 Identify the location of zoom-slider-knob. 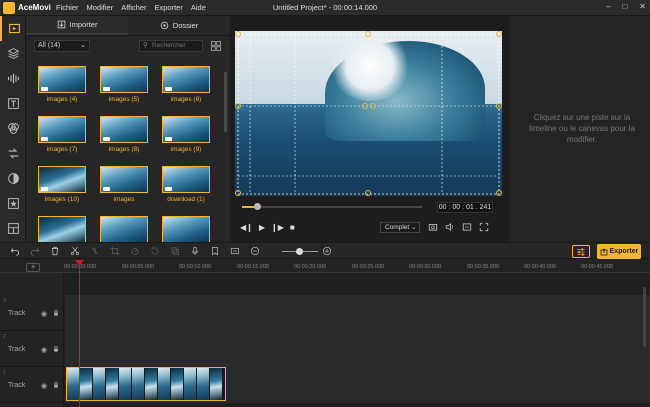
(299, 251).